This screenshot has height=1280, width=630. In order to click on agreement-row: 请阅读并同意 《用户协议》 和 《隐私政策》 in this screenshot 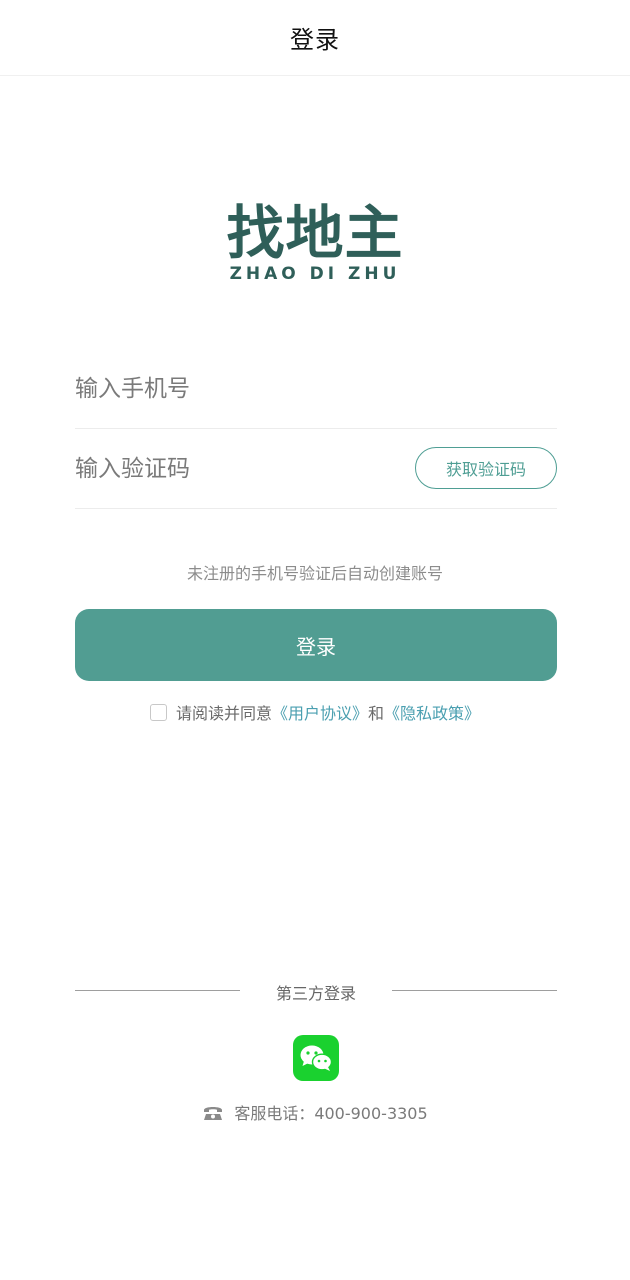, I will do `click(315, 712)`.